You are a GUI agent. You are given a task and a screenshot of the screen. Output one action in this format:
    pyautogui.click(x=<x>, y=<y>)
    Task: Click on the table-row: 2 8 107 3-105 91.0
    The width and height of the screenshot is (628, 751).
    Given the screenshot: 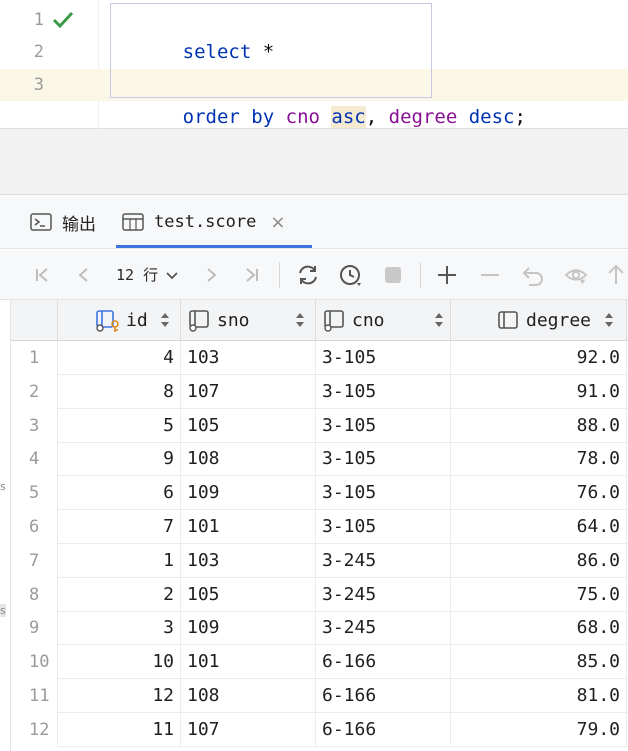 What is the action you would take?
    pyautogui.click(x=319, y=391)
    